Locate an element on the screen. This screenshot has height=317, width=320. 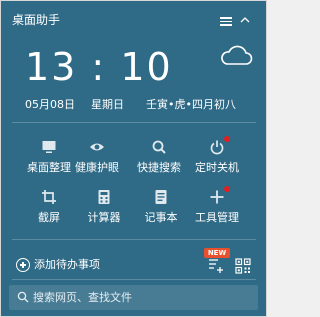
search-box: 搜索网页、查找文件 is located at coordinates (133, 297).